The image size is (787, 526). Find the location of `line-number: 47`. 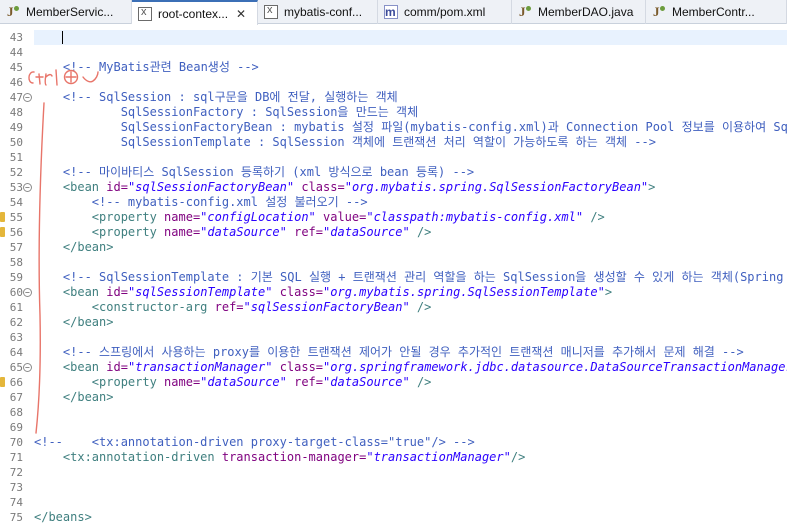

line-number: 47 is located at coordinates (16, 97).